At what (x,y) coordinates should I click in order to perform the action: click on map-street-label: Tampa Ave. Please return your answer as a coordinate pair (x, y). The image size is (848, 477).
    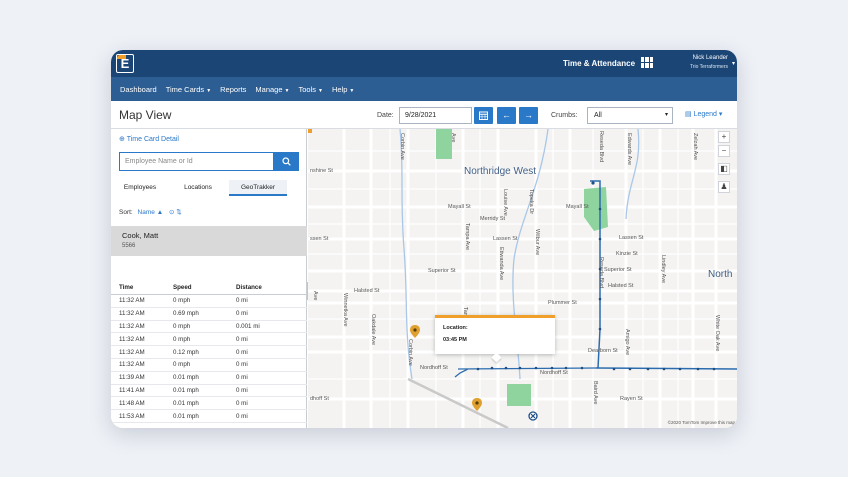
    Looking at the image, I should click on (467, 237).